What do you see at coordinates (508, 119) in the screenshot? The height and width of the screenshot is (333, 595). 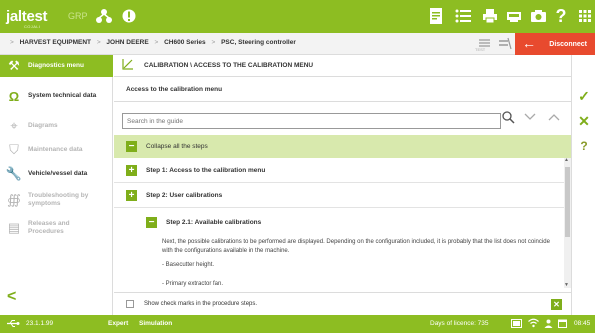 I see `search-icon` at bounding box center [508, 119].